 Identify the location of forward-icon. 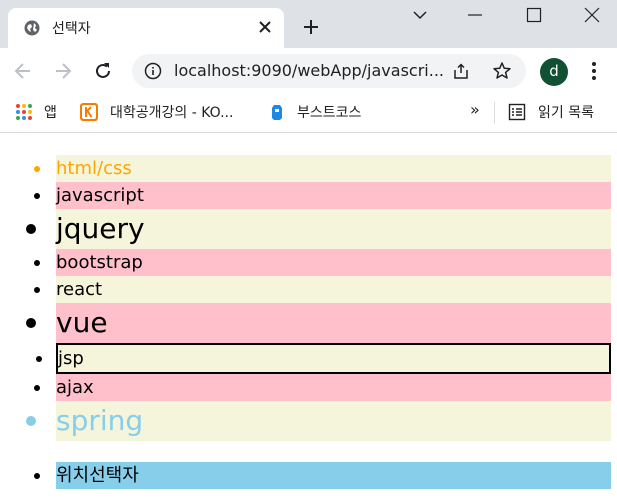
(63, 71).